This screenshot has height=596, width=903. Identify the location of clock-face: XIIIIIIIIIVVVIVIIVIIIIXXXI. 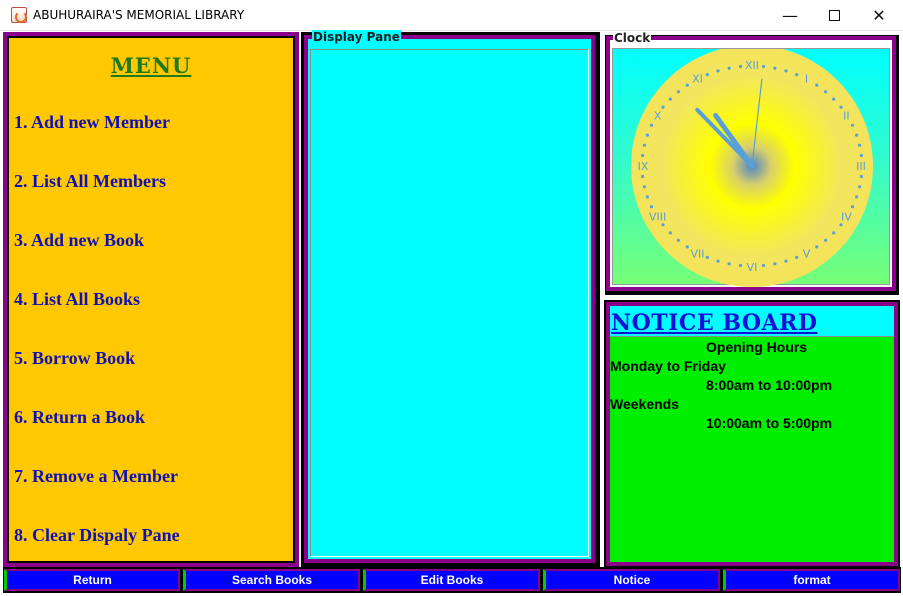
(752, 166).